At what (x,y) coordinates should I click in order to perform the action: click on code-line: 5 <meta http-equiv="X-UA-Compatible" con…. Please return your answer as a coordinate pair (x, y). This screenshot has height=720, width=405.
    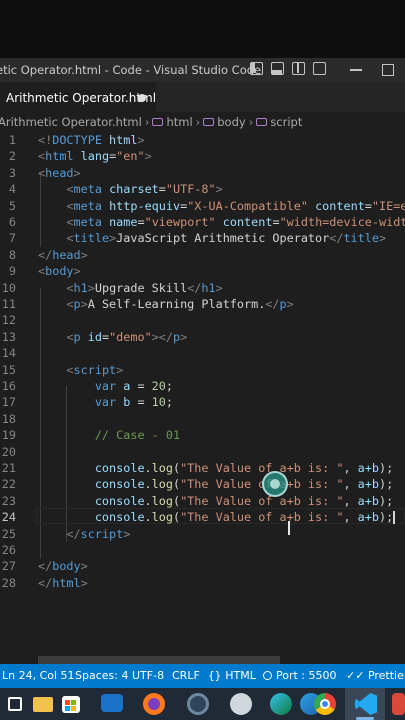
    Looking at the image, I should click on (206, 205).